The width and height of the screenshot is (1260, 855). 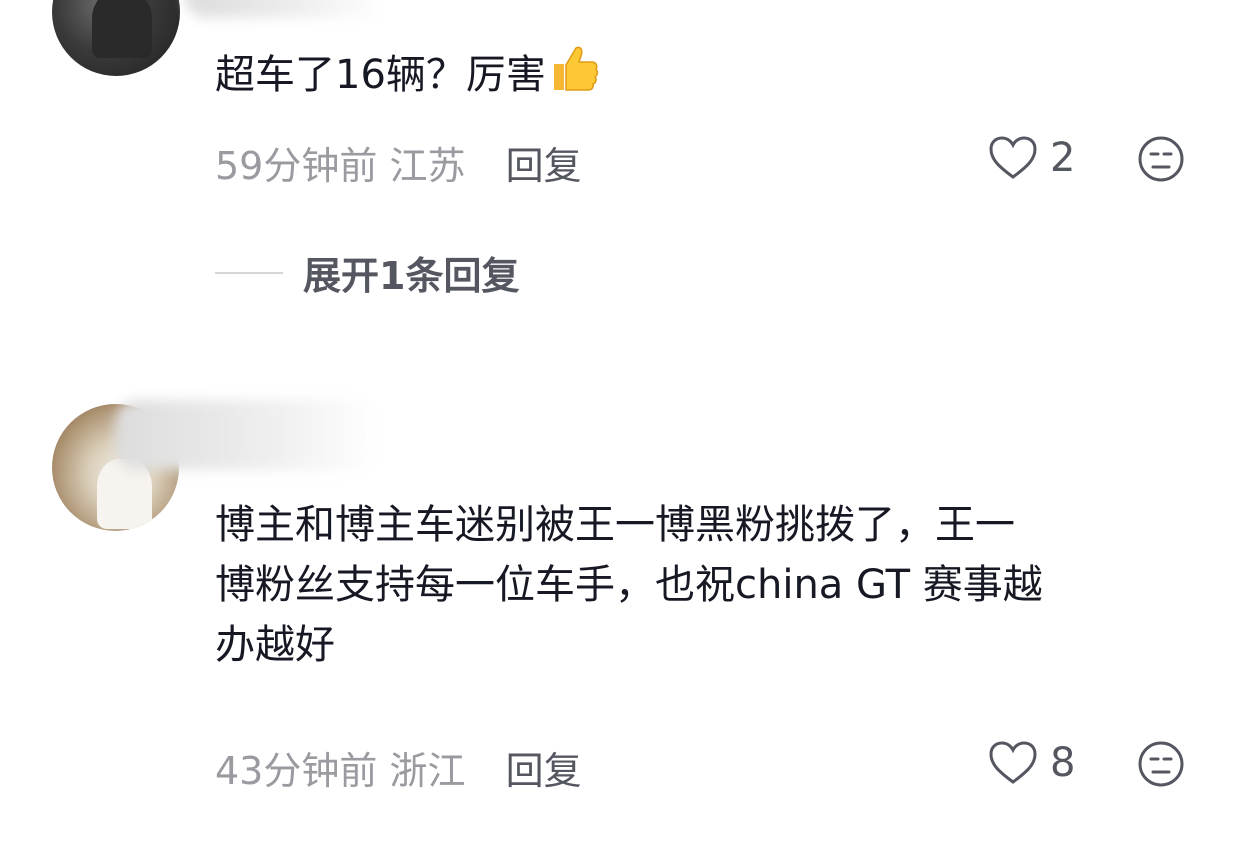 What do you see at coordinates (427, 771) in the screenshot?
I see `comment-location-2: 浙江` at bounding box center [427, 771].